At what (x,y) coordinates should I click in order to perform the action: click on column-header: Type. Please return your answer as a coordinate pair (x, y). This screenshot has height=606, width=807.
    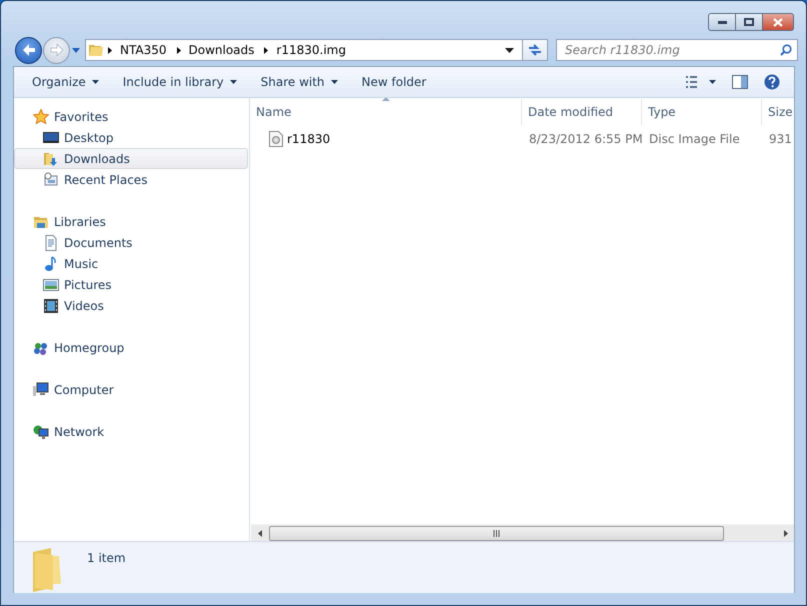
    Looking at the image, I should click on (702, 112).